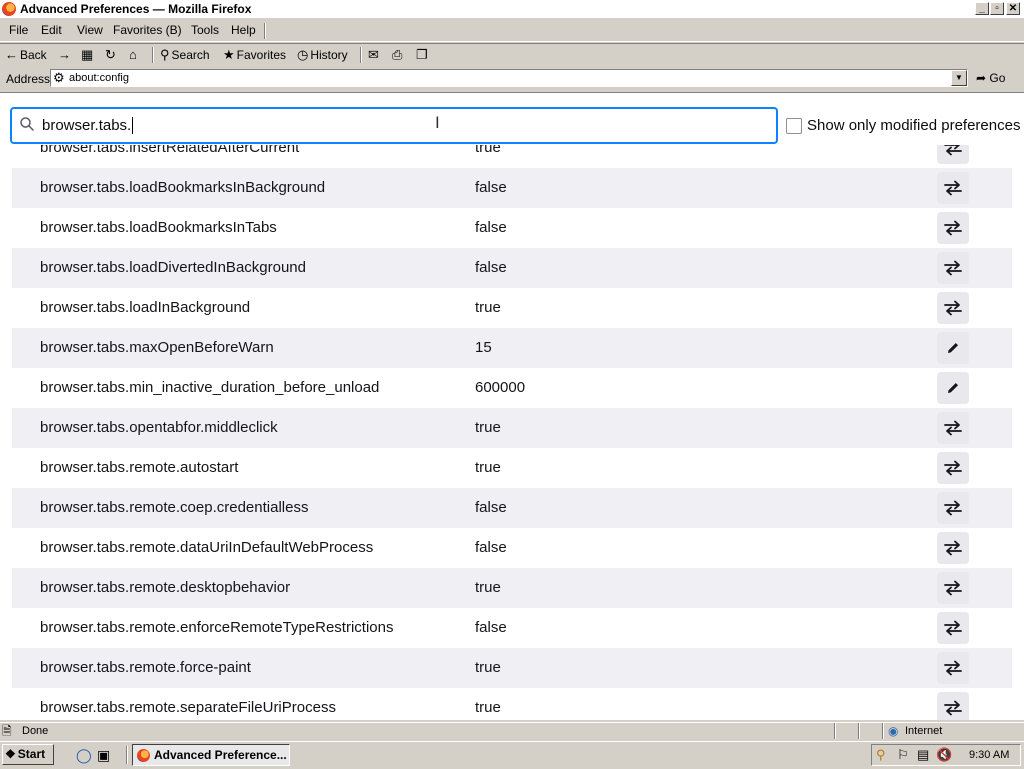  I want to click on menu-view: View, so click(90, 30).